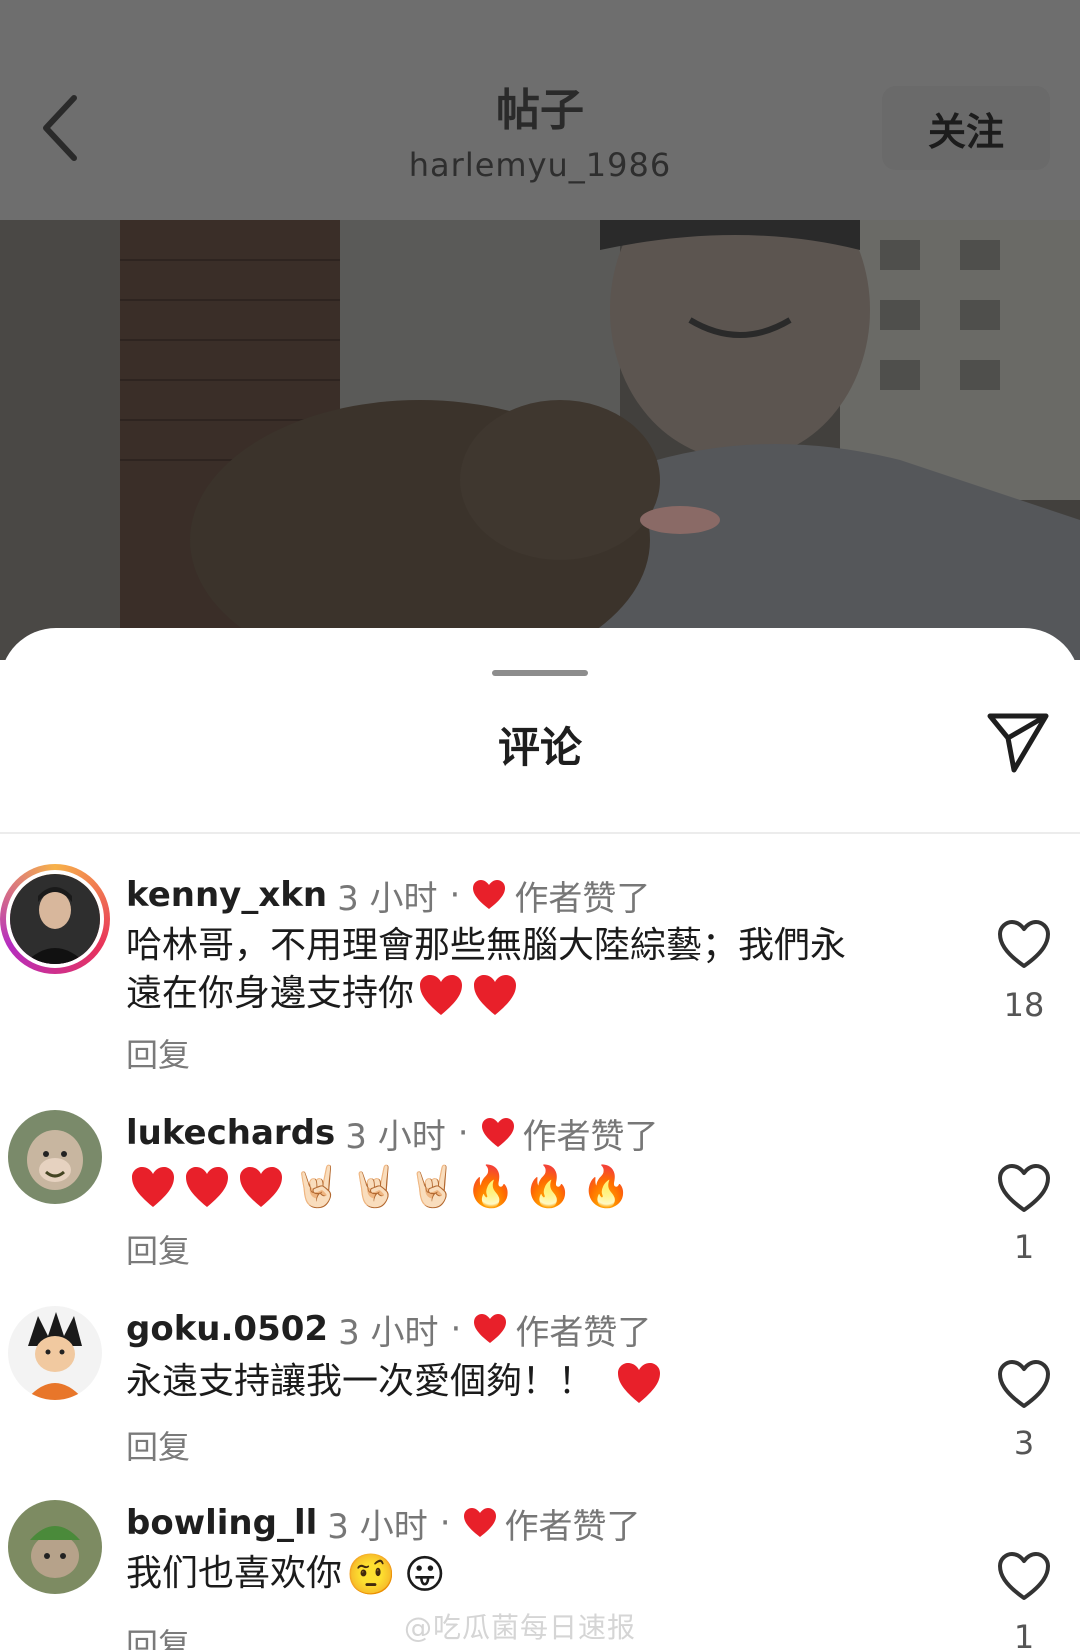 The width and height of the screenshot is (1080, 1650). I want to click on sheet-divider, so click(540, 833).